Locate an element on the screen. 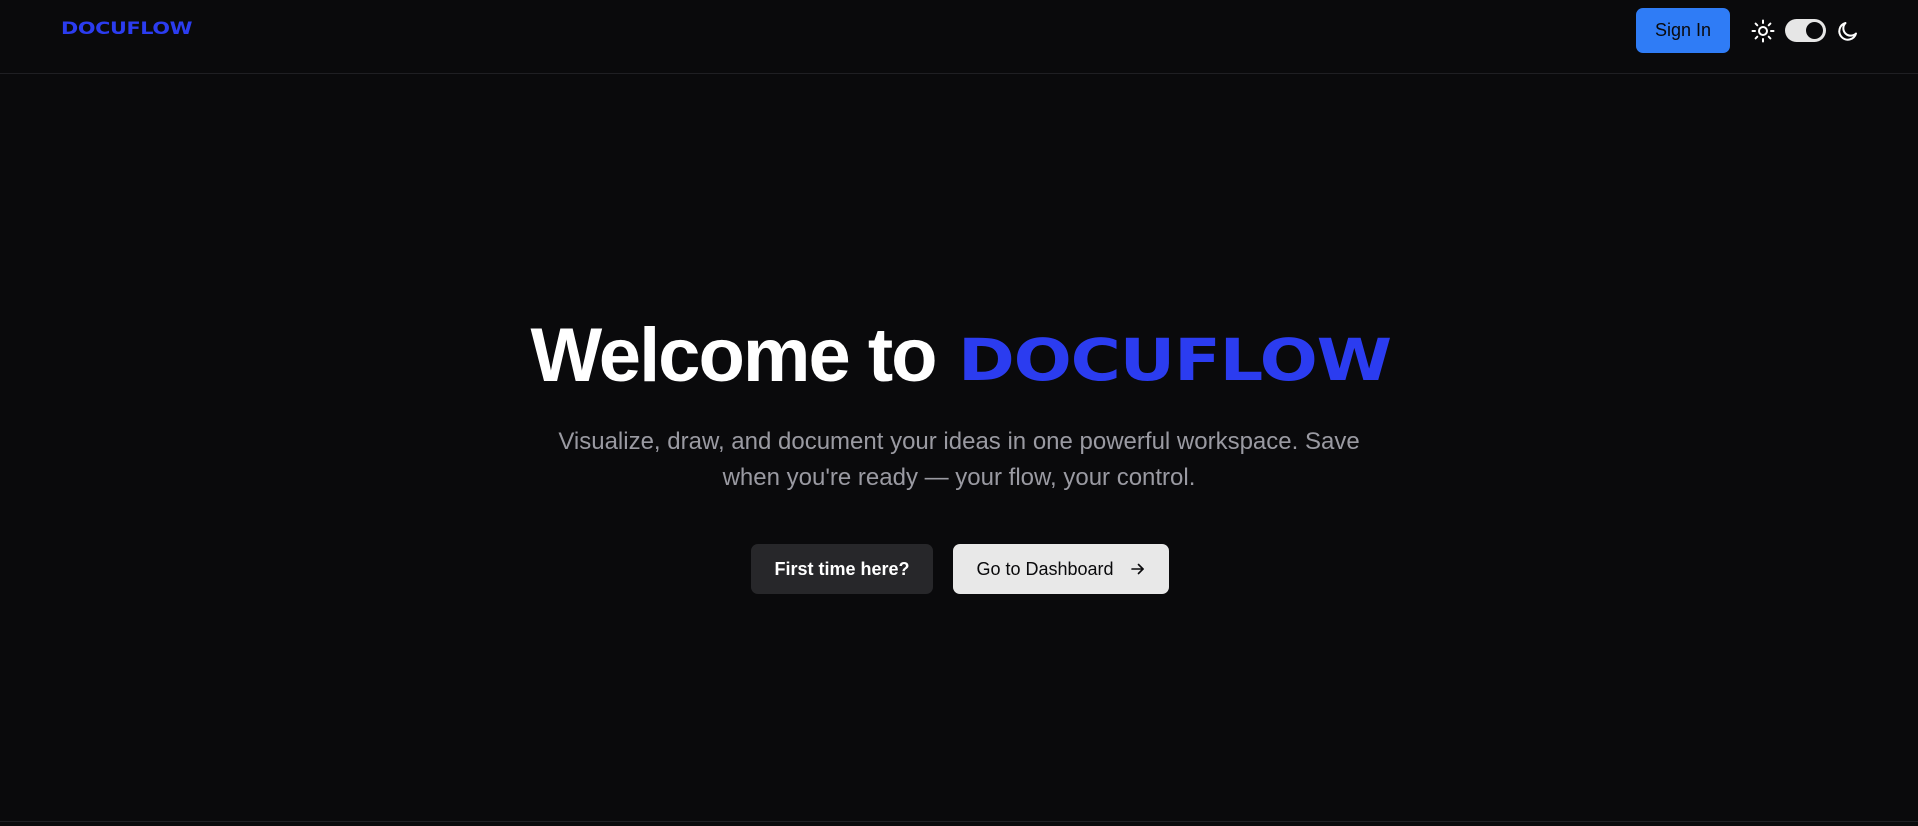  sun-icon is located at coordinates (1763, 31).